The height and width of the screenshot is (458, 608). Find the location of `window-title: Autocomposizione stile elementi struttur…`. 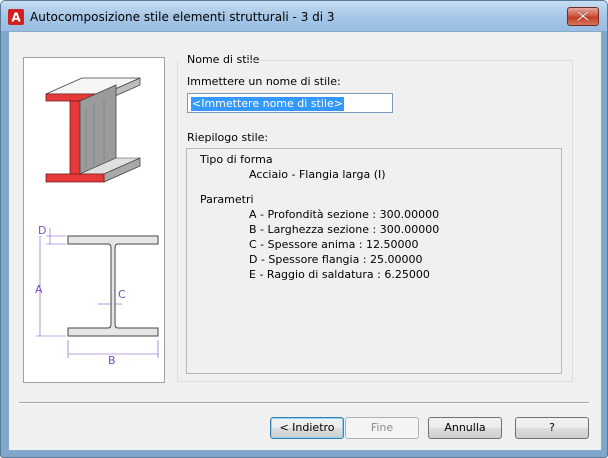

window-title: Autocomposizione stile elementi struttur… is located at coordinates (182, 17).